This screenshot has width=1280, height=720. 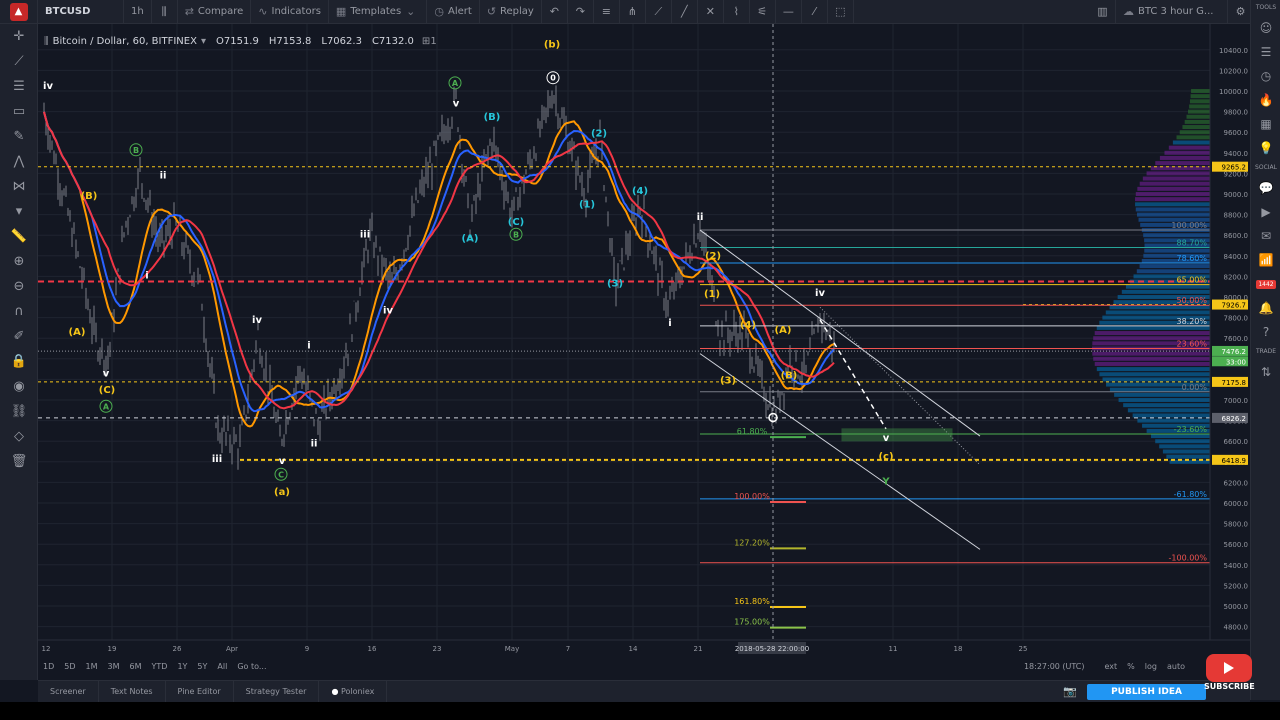 What do you see at coordinates (19, 336) in the screenshot?
I see `stay-in-drawing-icon: ✐` at bounding box center [19, 336].